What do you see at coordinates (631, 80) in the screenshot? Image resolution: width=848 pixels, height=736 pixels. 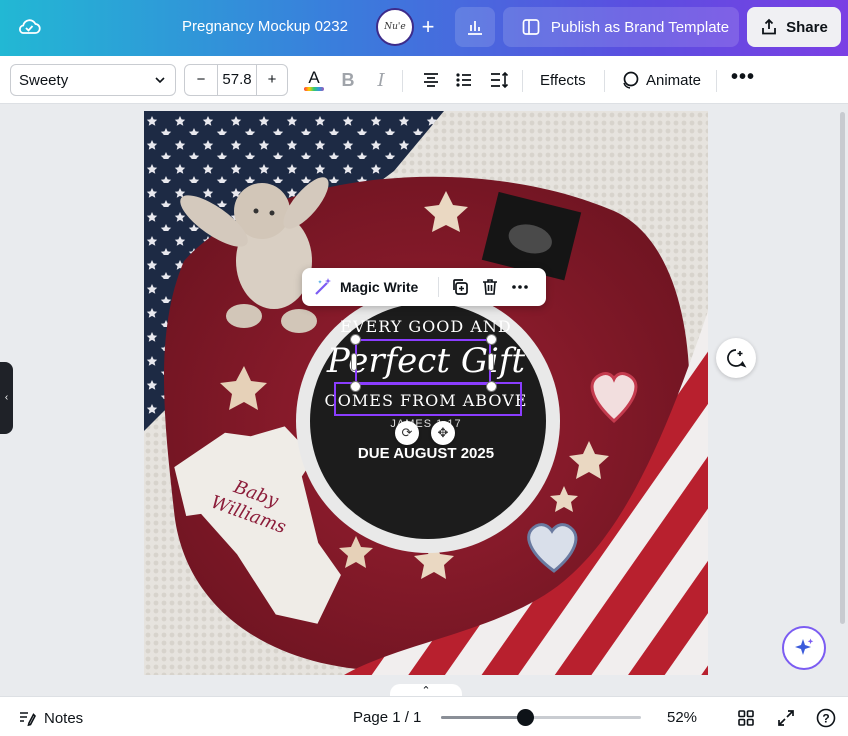 I see `animate-icon` at bounding box center [631, 80].